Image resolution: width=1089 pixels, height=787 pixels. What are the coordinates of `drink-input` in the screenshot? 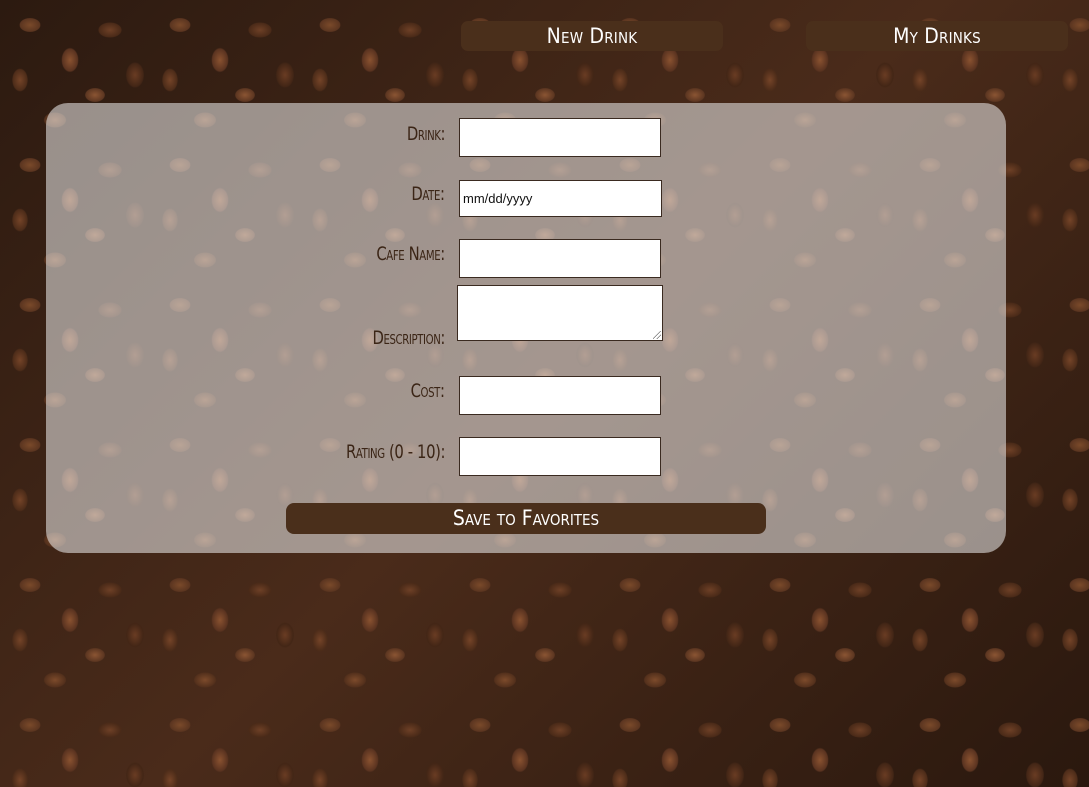 It's located at (560, 137).